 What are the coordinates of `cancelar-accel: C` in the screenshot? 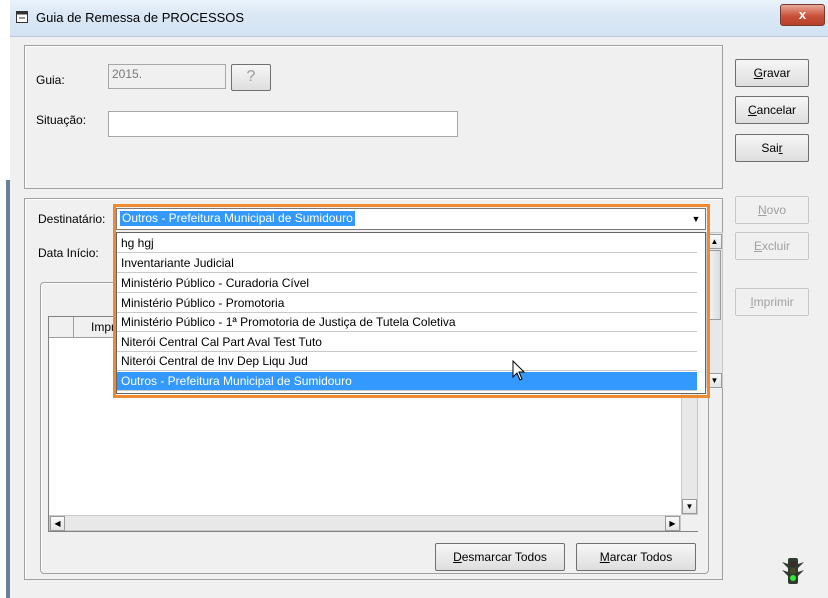 It's located at (752, 110).